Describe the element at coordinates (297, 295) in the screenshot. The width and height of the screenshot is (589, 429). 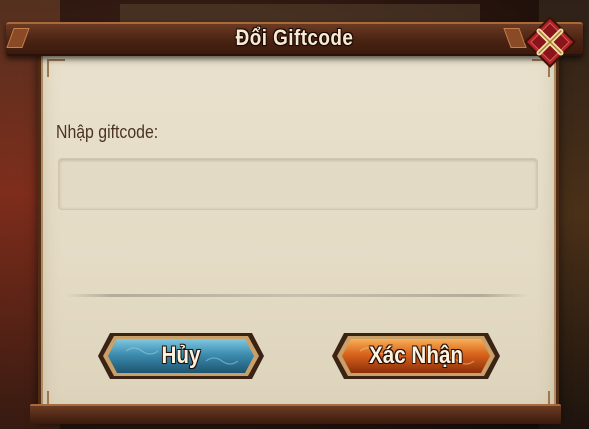
I see `divider-line` at that location.